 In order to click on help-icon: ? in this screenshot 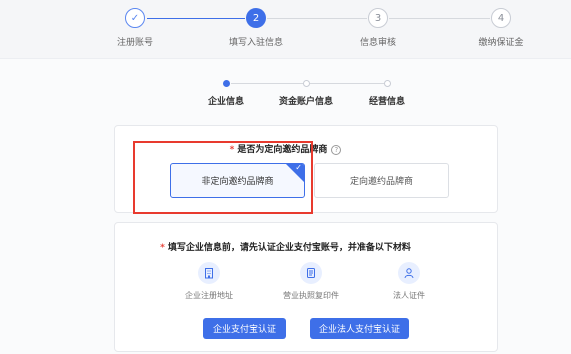, I will do `click(336, 150)`.